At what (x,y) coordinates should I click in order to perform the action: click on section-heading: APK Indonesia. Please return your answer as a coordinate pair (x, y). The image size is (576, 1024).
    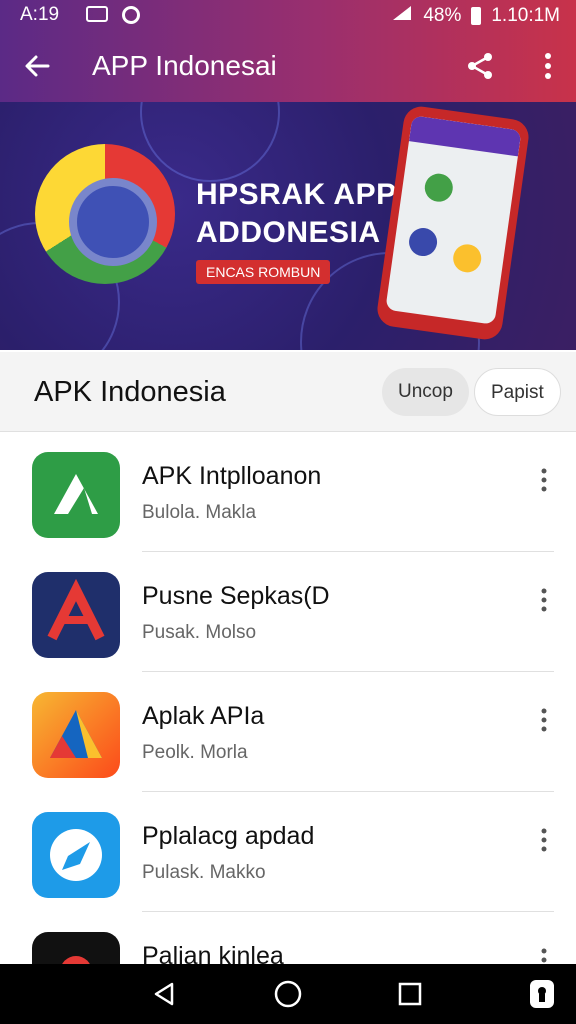
    Looking at the image, I should click on (130, 392).